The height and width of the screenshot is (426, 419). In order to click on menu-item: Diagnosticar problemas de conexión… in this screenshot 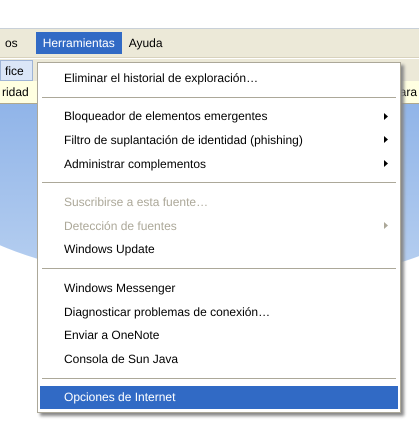, I will do `click(219, 312)`.